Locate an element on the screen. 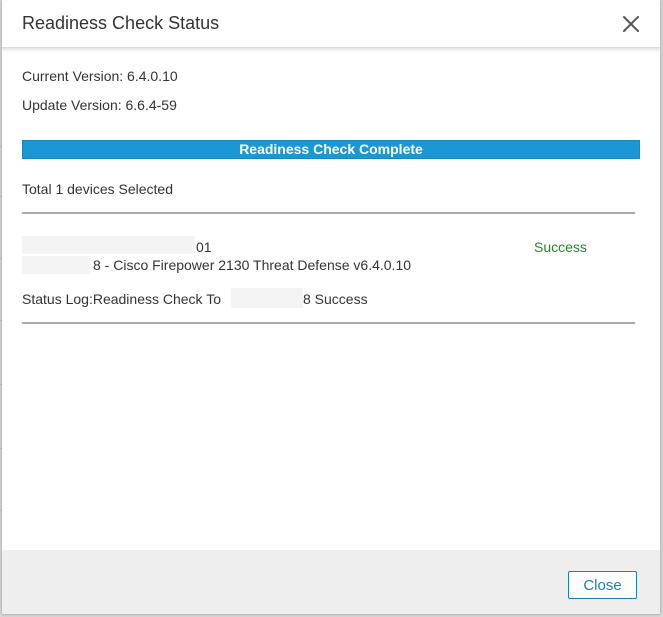 The height and width of the screenshot is (617, 663). dialog-footer: Close is located at coordinates (331, 582).